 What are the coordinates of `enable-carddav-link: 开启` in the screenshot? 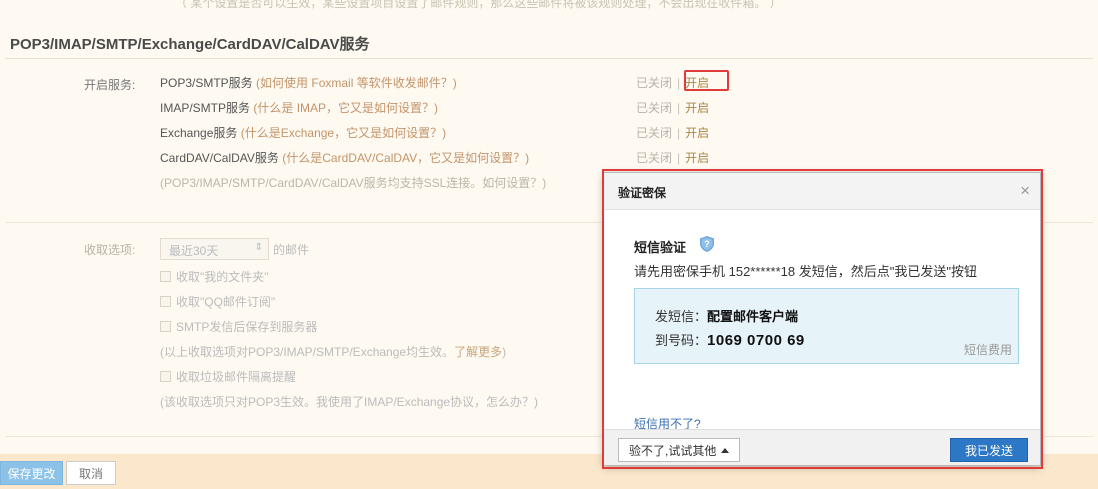 It's located at (697, 158).